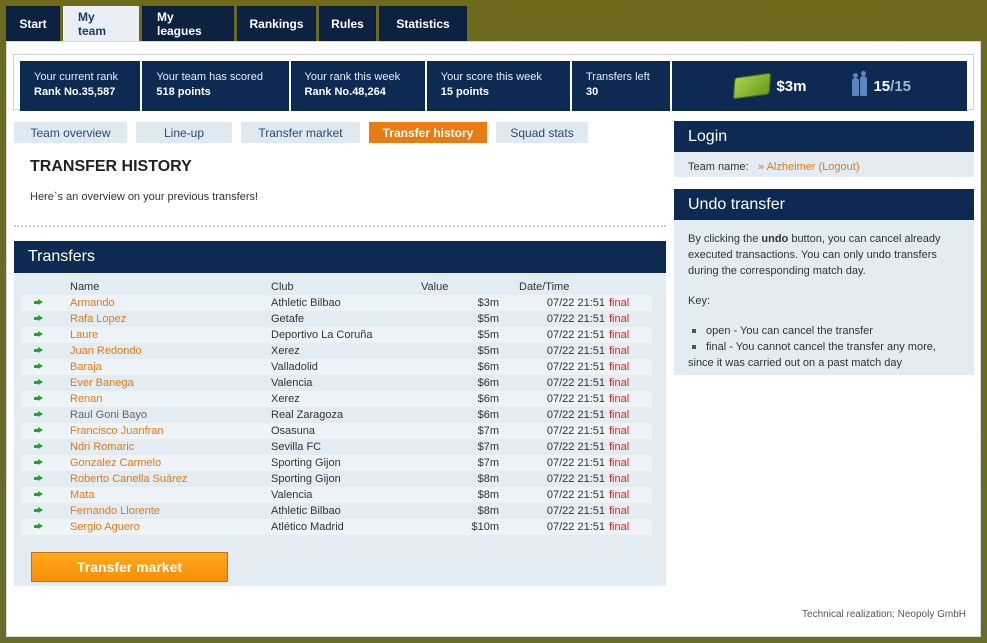  What do you see at coordinates (98, 319) in the screenshot?
I see `player-name-link: Rafa Lopez` at bounding box center [98, 319].